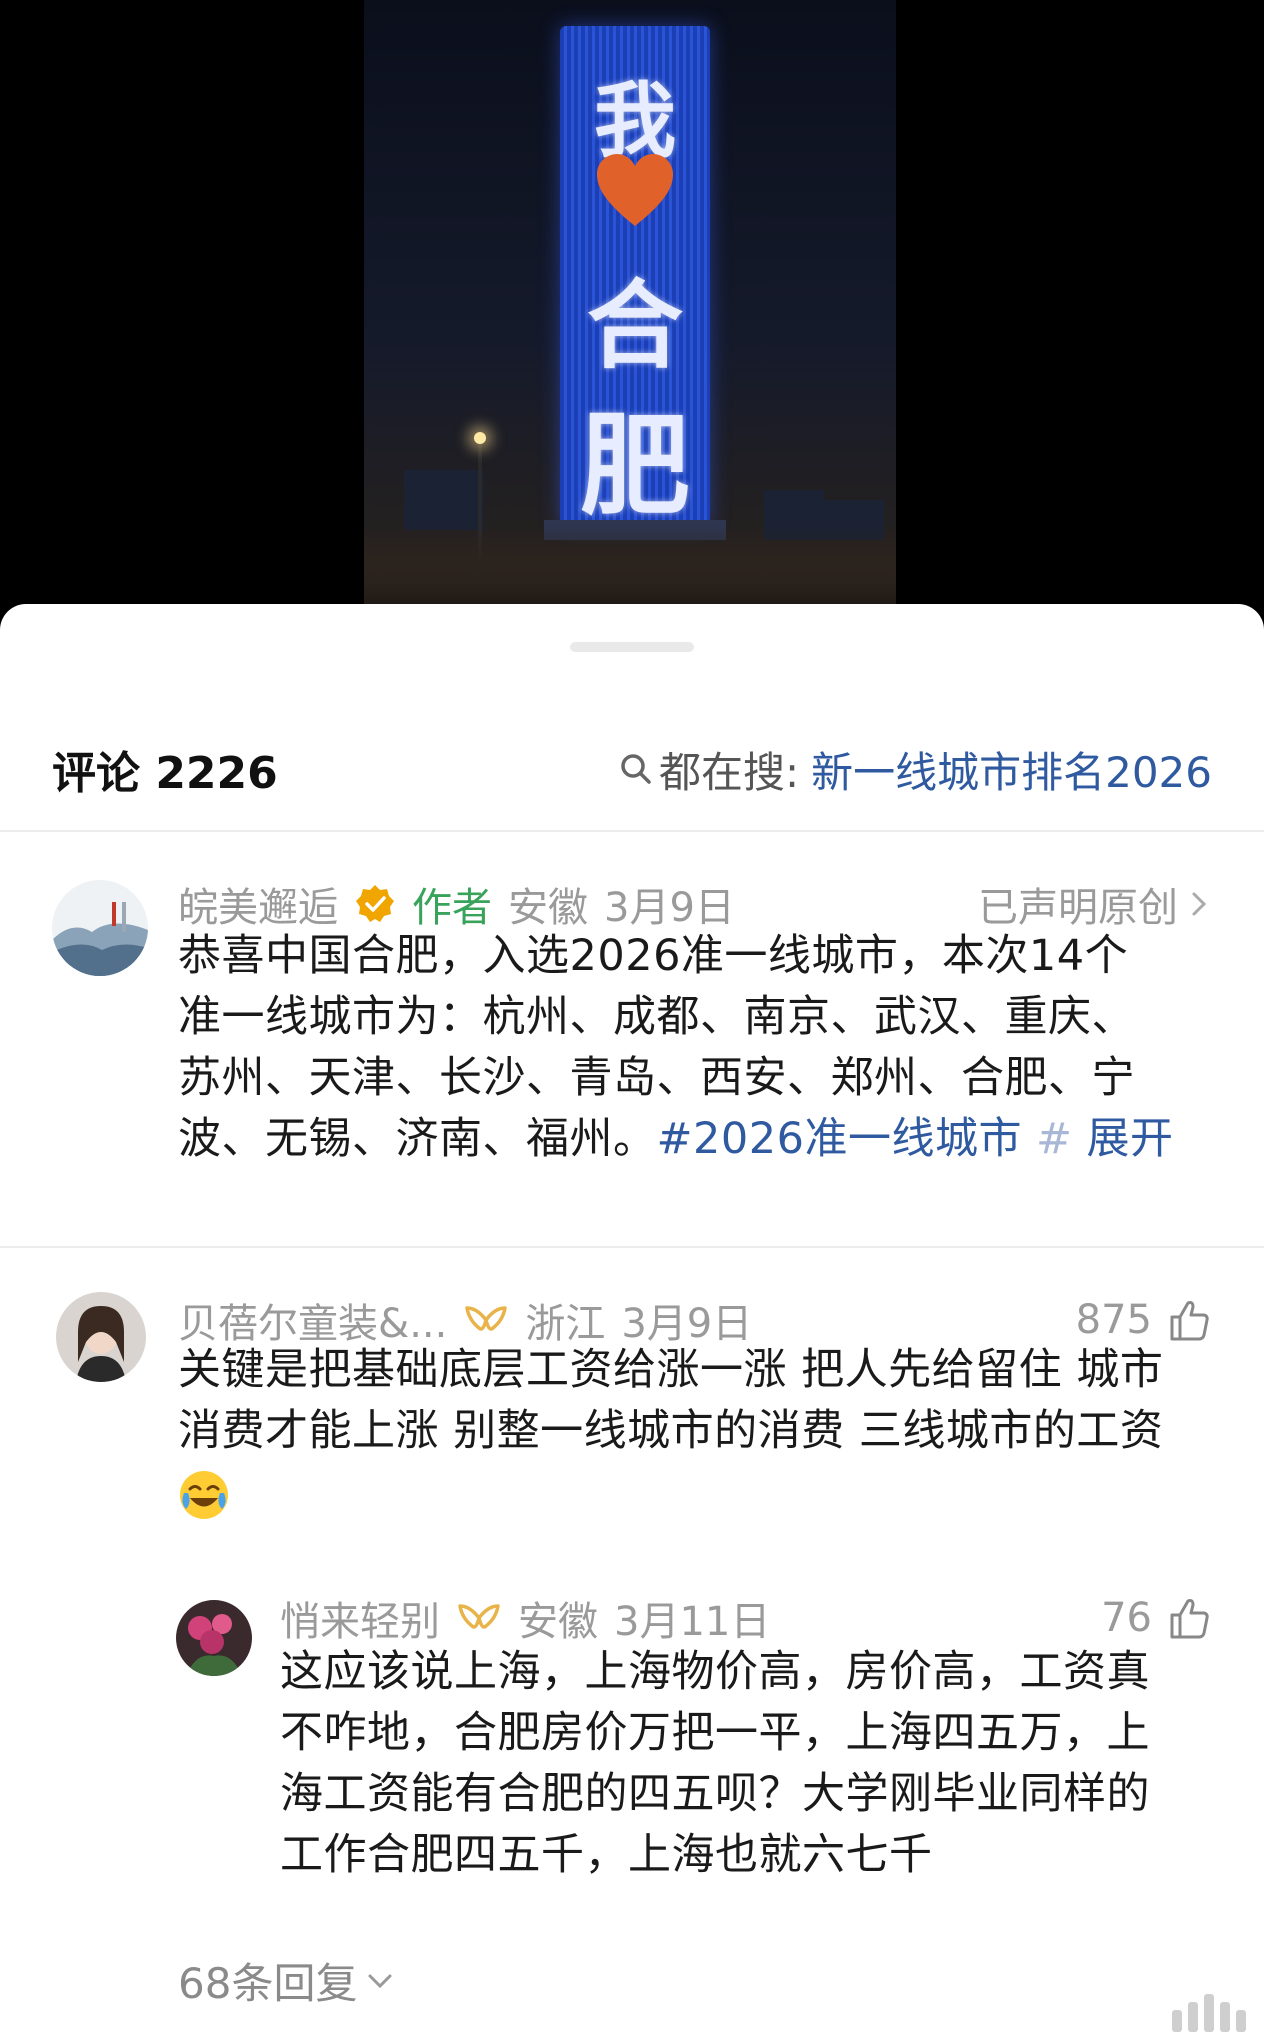  I want to click on date: 3月9日, so click(669, 908).